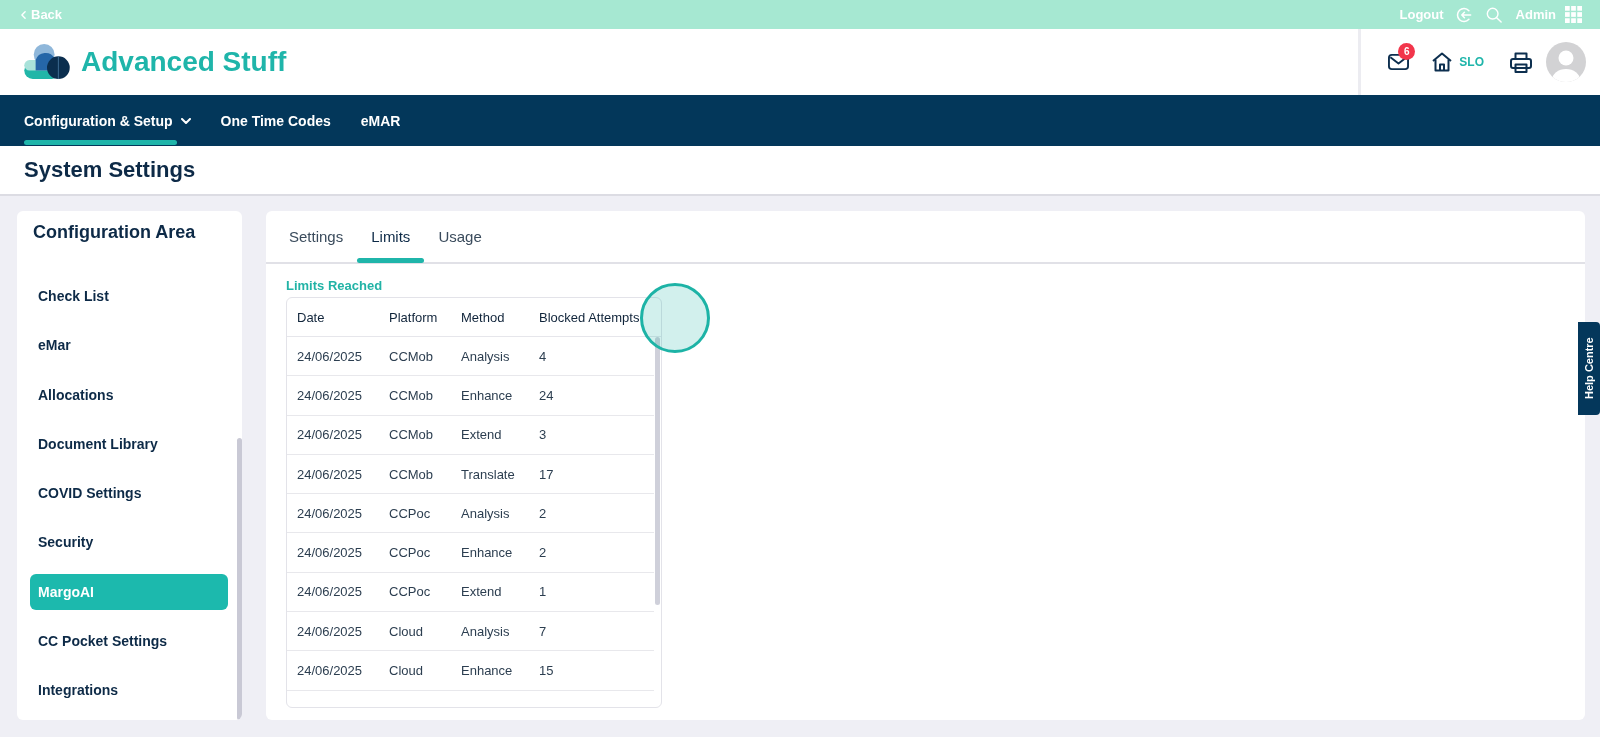 This screenshot has width=1600, height=737. What do you see at coordinates (129, 690) in the screenshot?
I see `sidebar-item: Integrations` at bounding box center [129, 690].